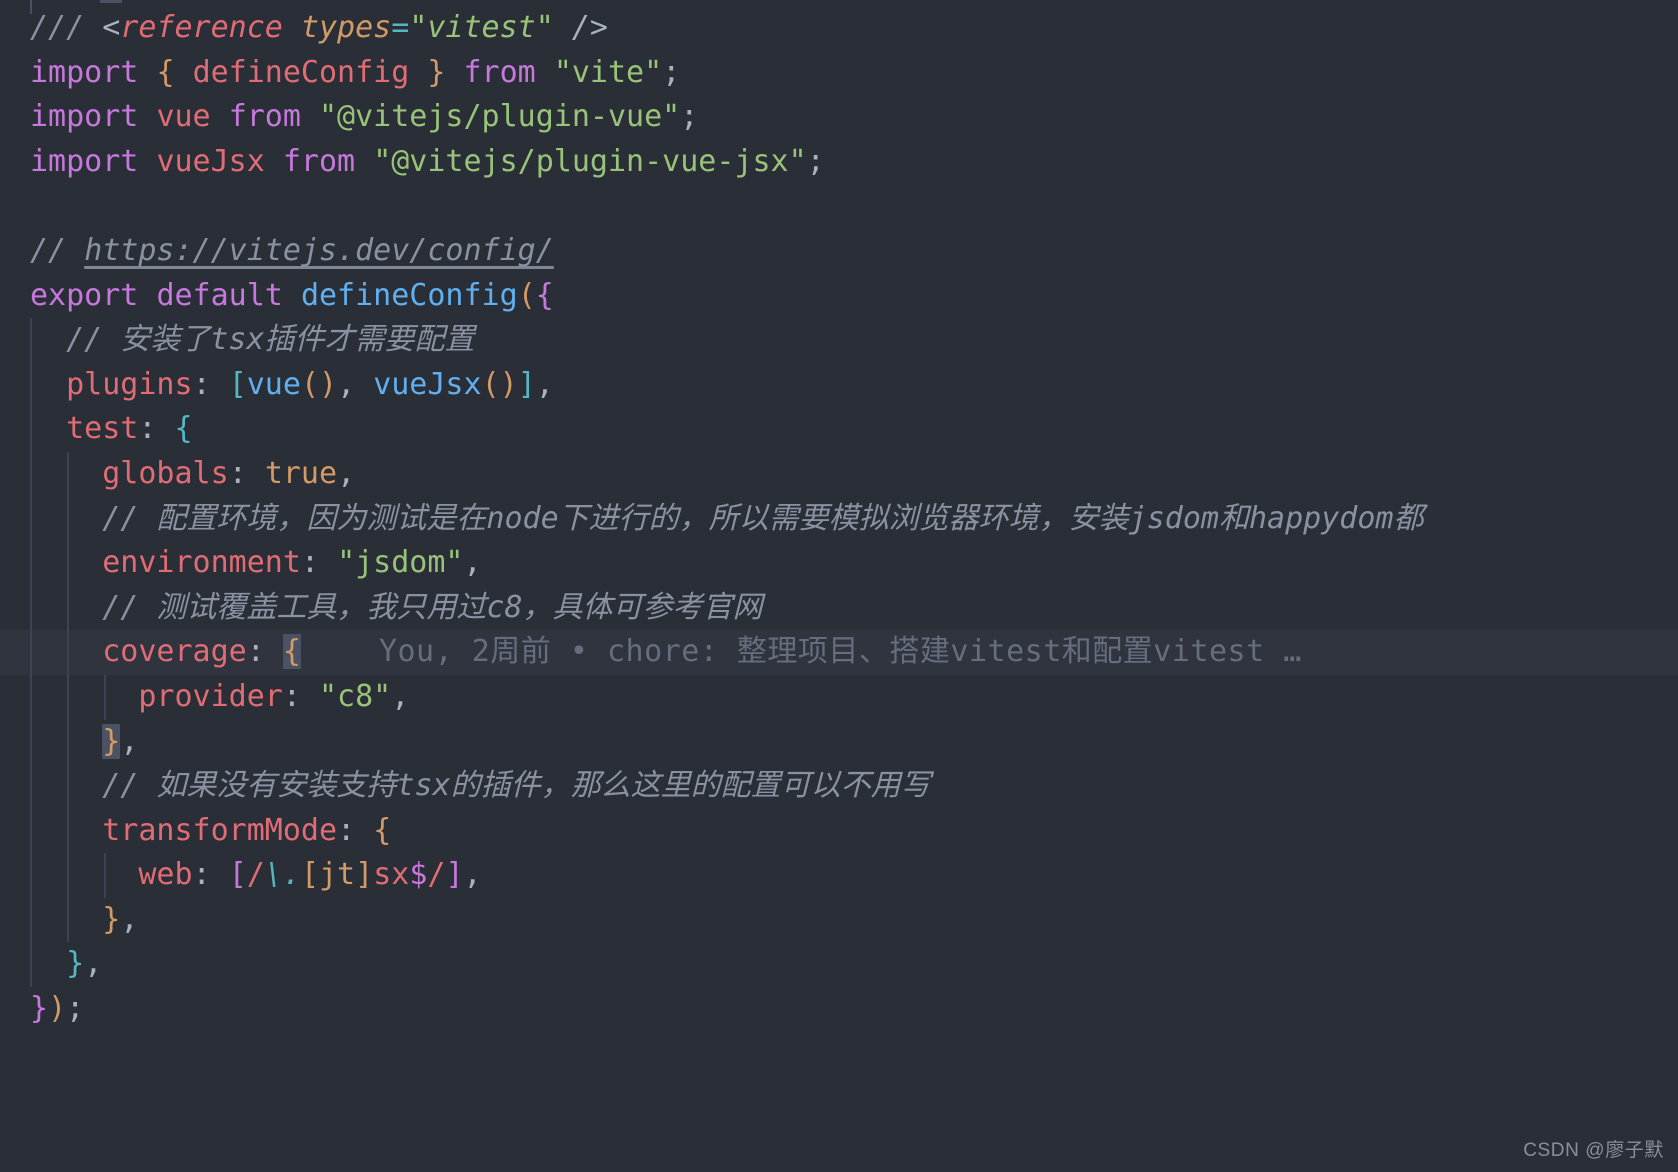  What do you see at coordinates (391, 875) in the screenshot?
I see `token-regex-literal: sx` at bounding box center [391, 875].